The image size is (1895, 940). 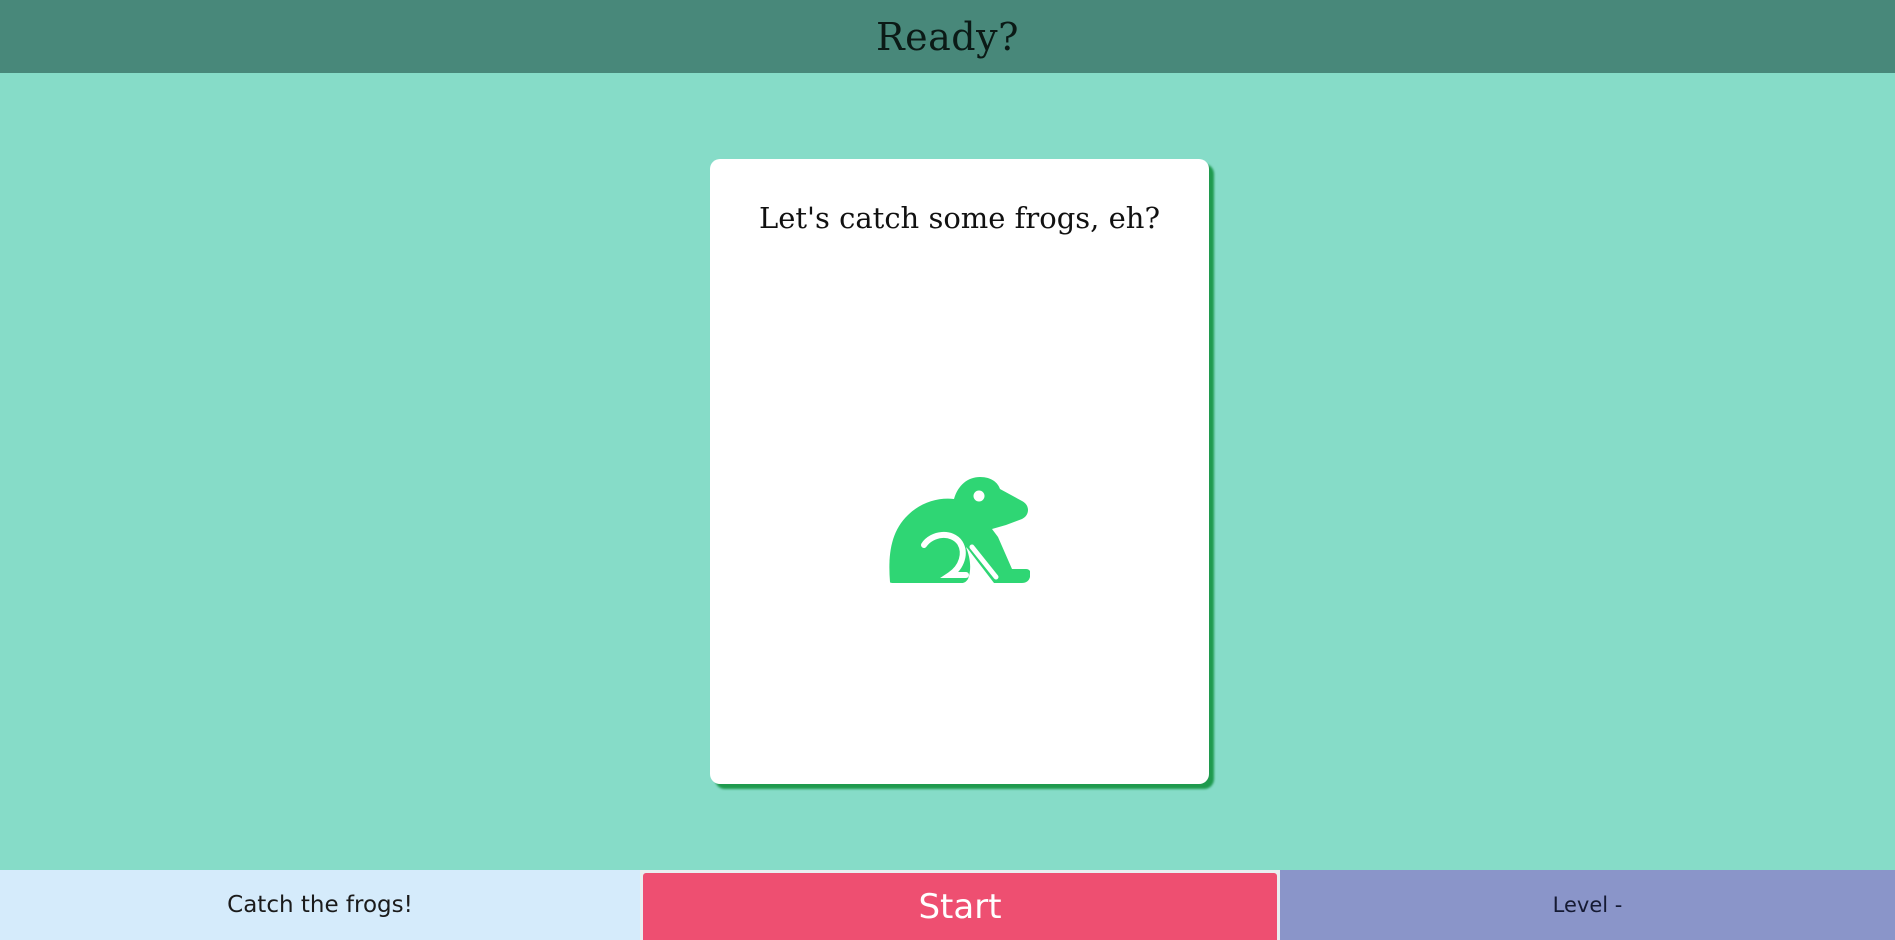 I want to click on header-bar: Ready?, so click(x=947, y=36).